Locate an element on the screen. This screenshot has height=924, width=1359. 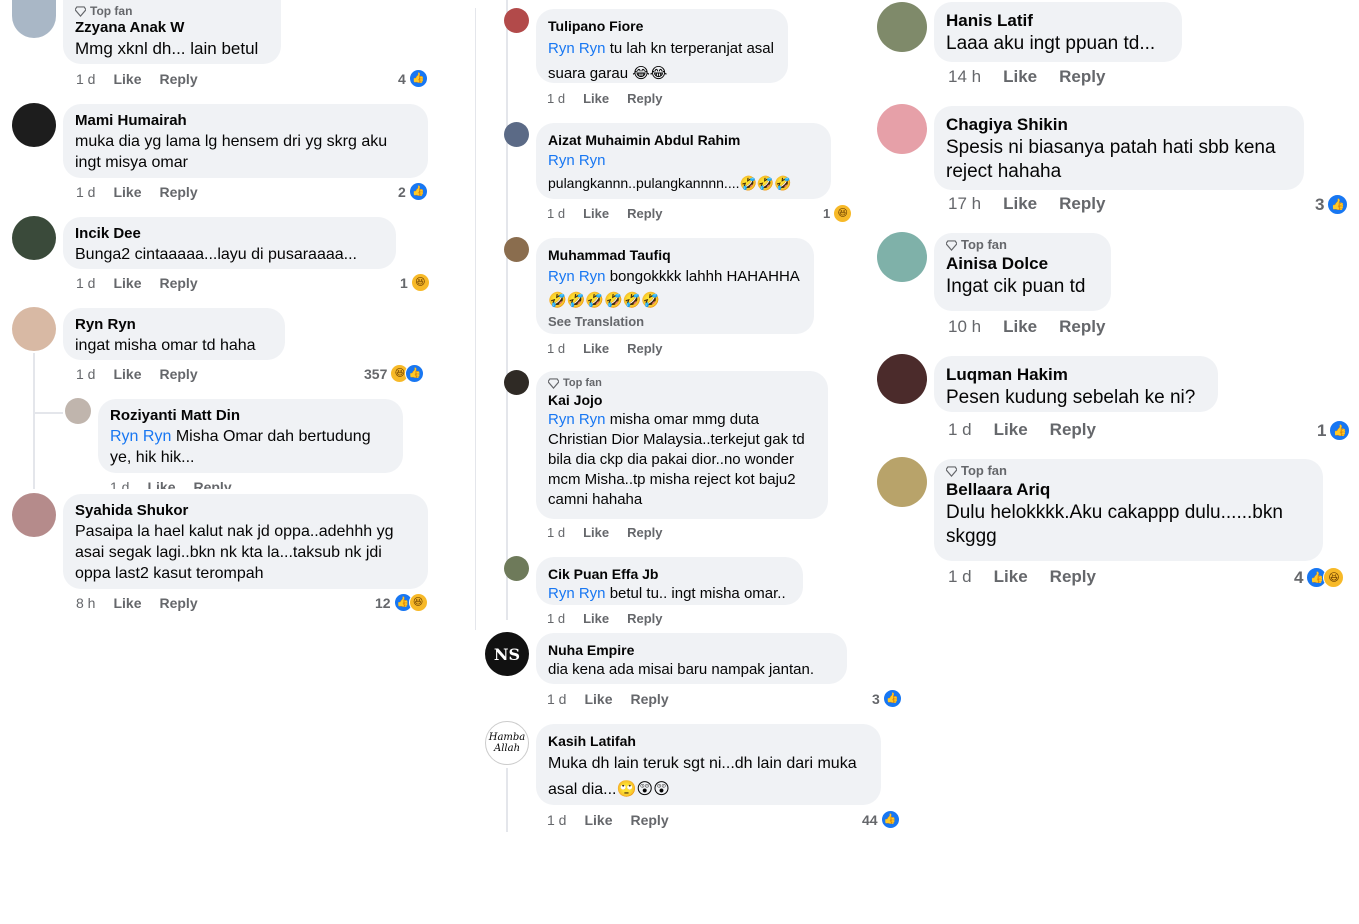
reaction-count: 2 👍 is located at coordinates (413, 191).